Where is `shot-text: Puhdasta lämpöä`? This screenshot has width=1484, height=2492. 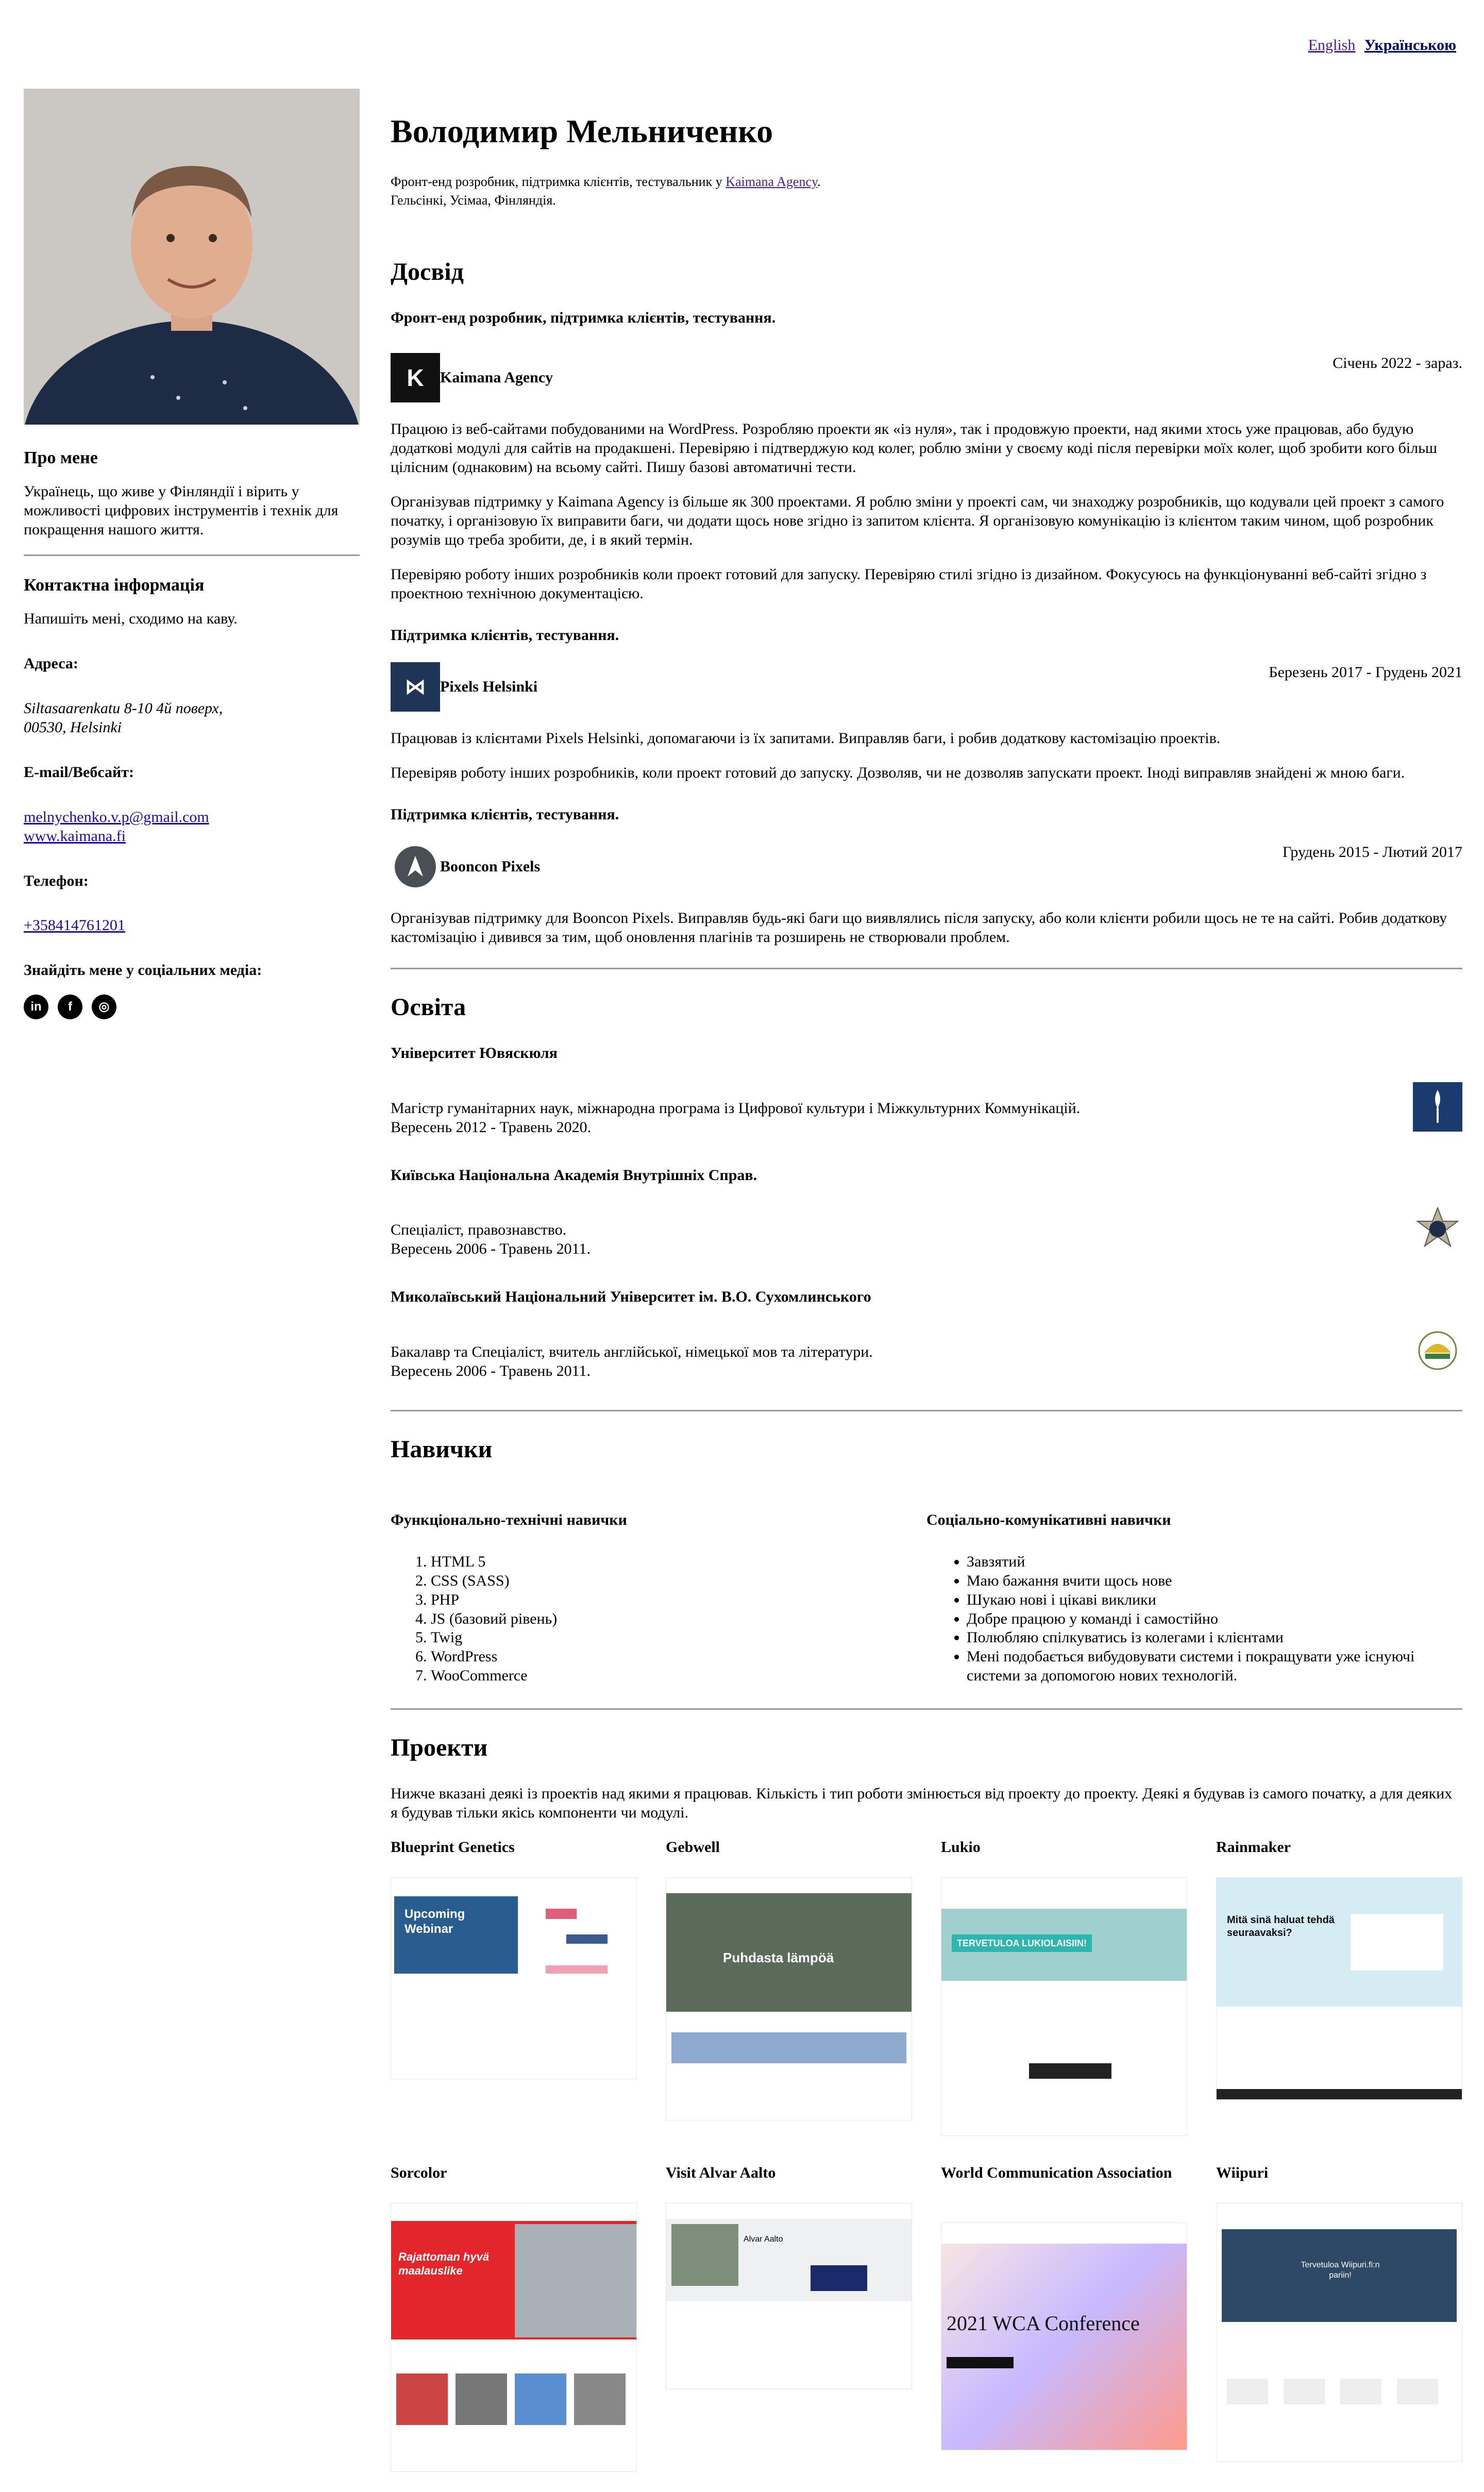 shot-text: Puhdasta lämpöä is located at coordinates (778, 1957).